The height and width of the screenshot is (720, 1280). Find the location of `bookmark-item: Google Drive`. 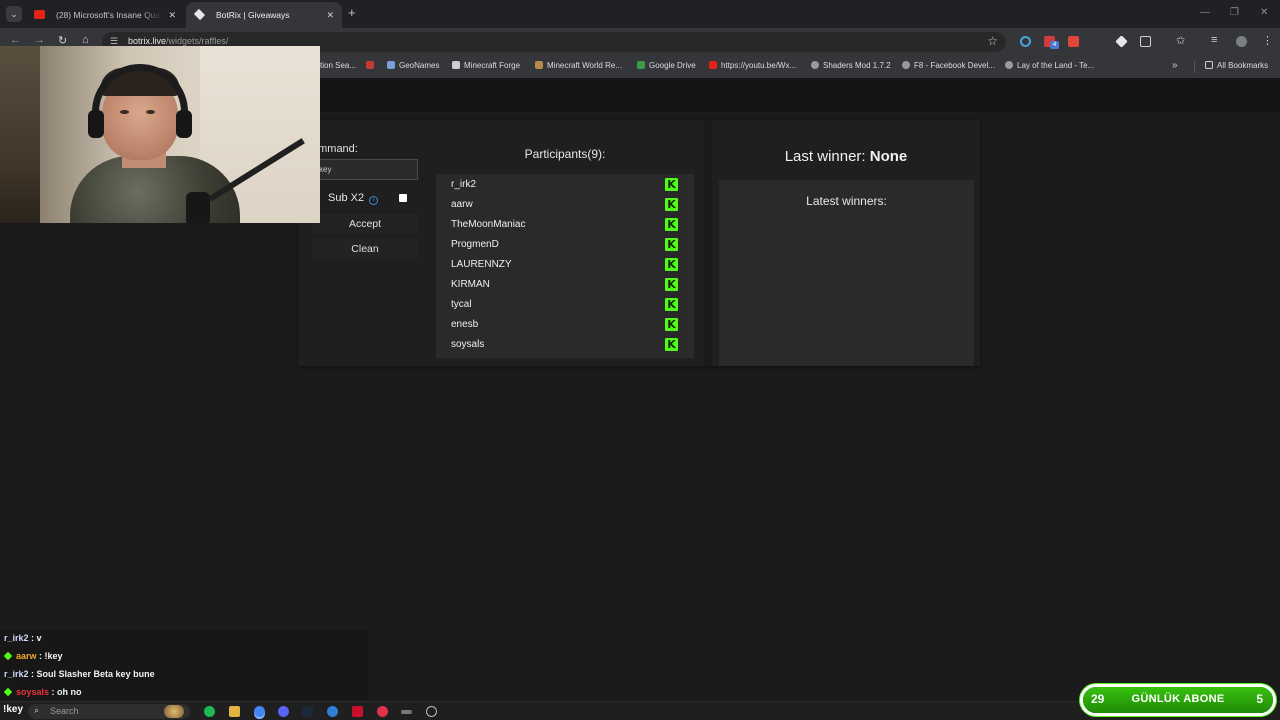

bookmark-item: Google Drive is located at coordinates (666, 65).